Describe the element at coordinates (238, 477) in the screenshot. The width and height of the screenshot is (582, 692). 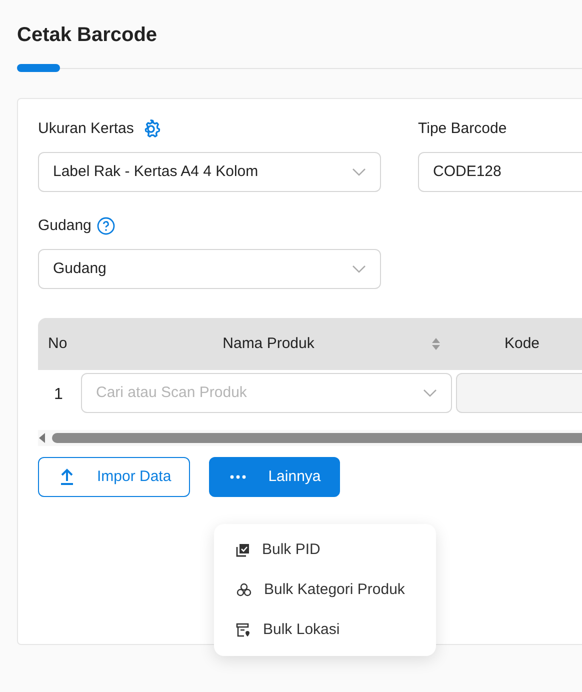
I see `more-icon` at that location.